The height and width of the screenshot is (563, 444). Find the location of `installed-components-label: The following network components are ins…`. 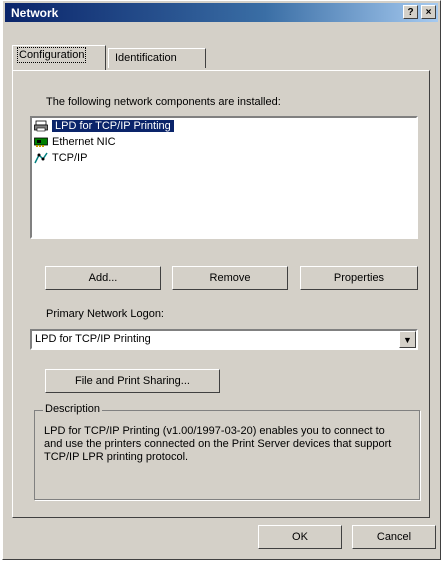

installed-components-label: The following network components are ins… is located at coordinates (163, 102).